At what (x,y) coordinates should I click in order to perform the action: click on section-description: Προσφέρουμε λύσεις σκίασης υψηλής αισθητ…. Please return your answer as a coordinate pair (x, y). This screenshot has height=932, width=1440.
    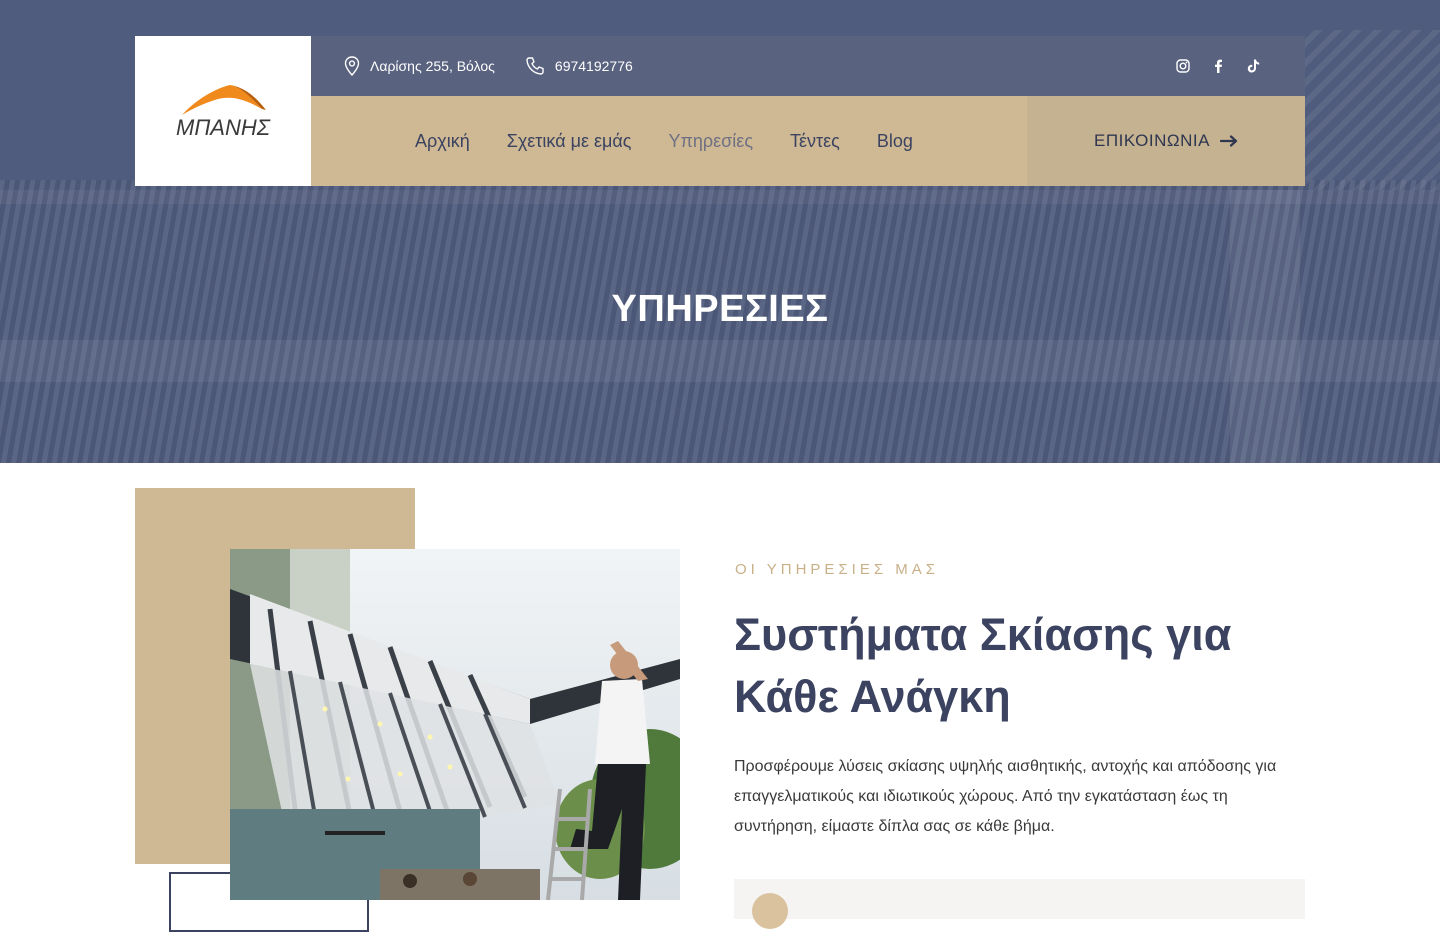
    Looking at the image, I should click on (1005, 796).